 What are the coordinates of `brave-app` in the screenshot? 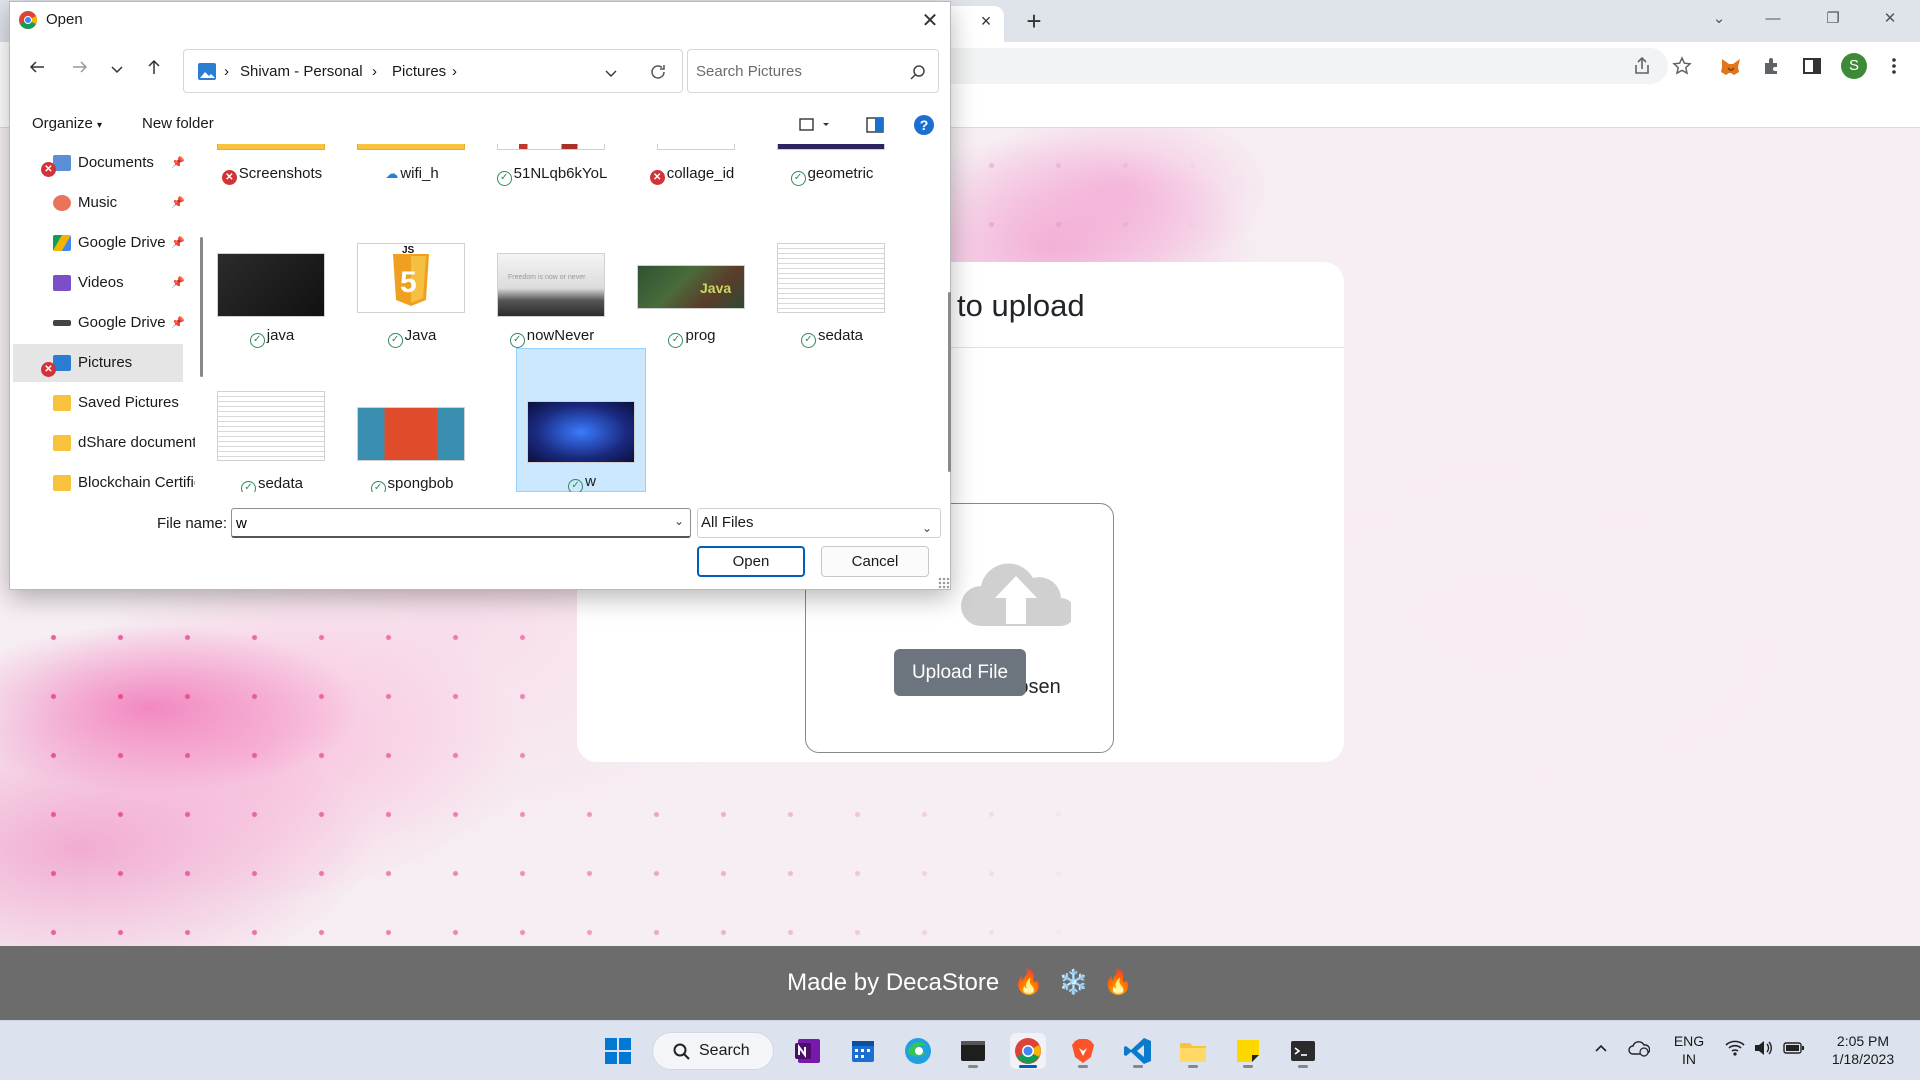 It's located at (1083, 1051).